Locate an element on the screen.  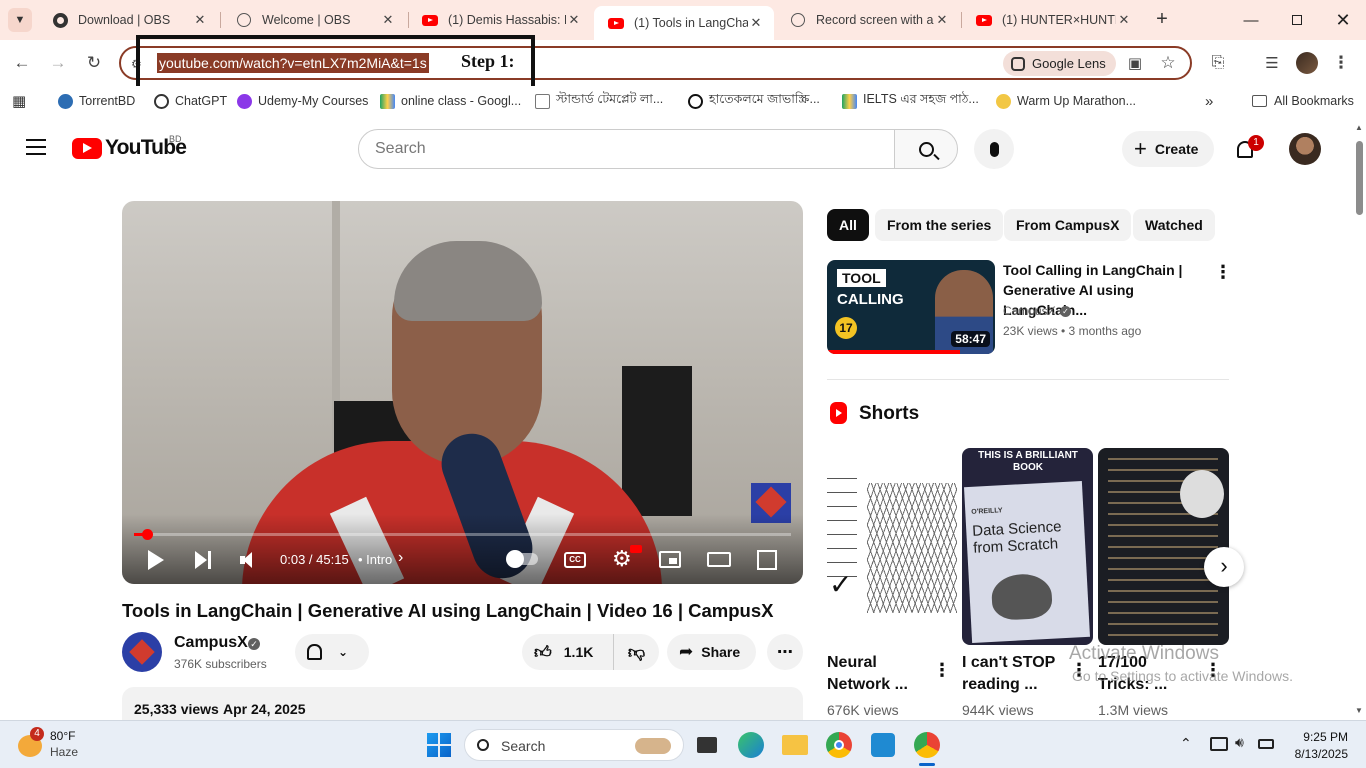
reload-button: ↻ is located at coordinates (94, 63).